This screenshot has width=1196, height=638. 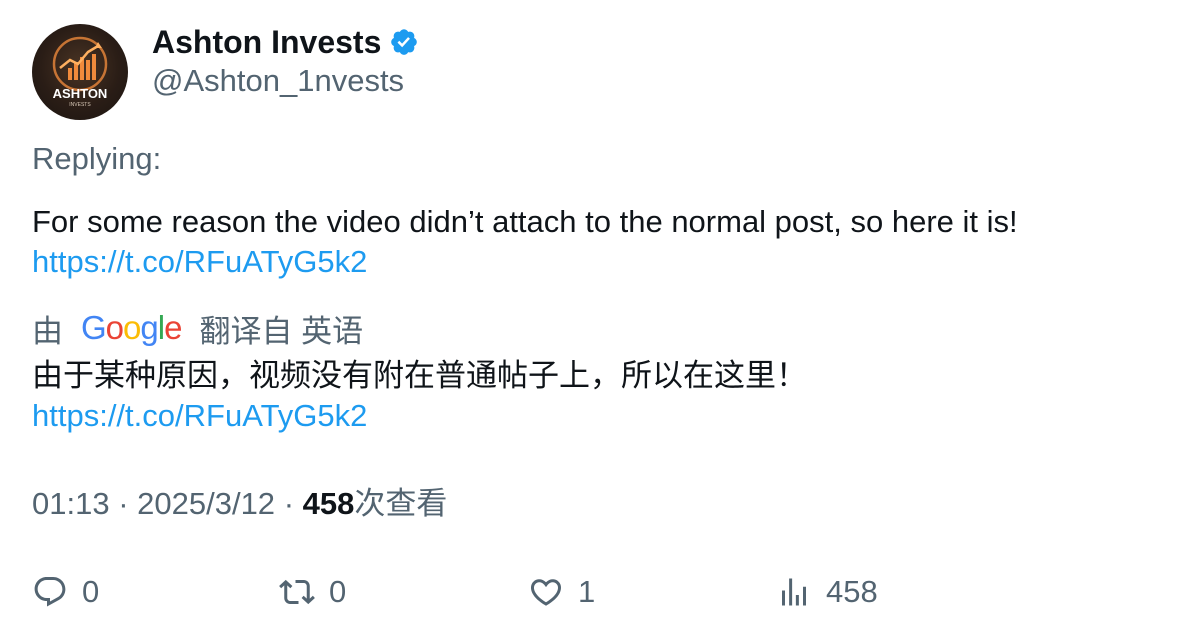 What do you see at coordinates (401, 503) in the screenshot?
I see `views-label: 次查看` at bounding box center [401, 503].